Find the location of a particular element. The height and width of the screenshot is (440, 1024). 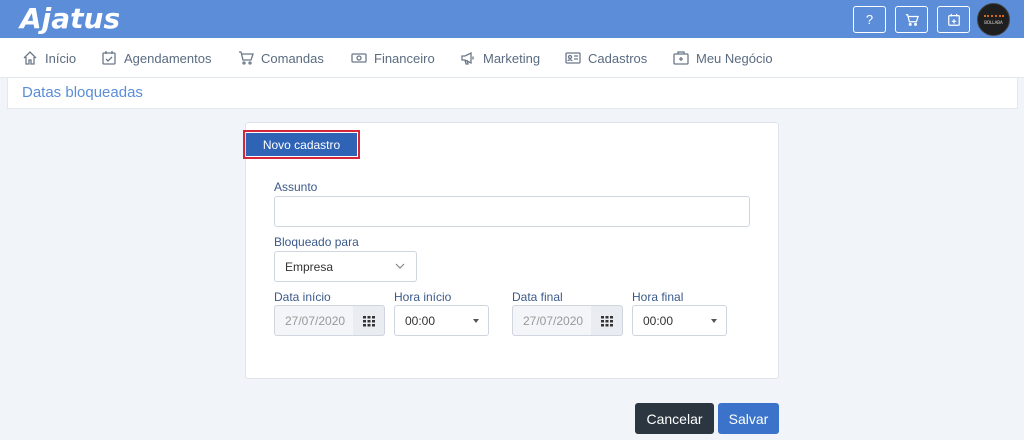

data-final-label: Data final is located at coordinates (537, 297).